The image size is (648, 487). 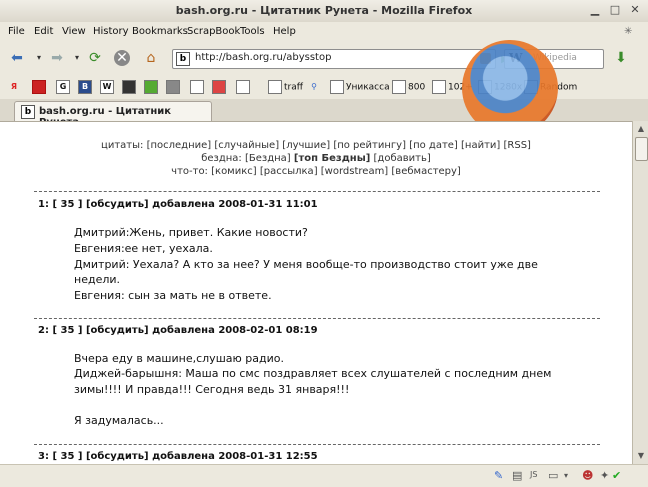 I want to click on console-icon: ▭, so click(x=553, y=475).